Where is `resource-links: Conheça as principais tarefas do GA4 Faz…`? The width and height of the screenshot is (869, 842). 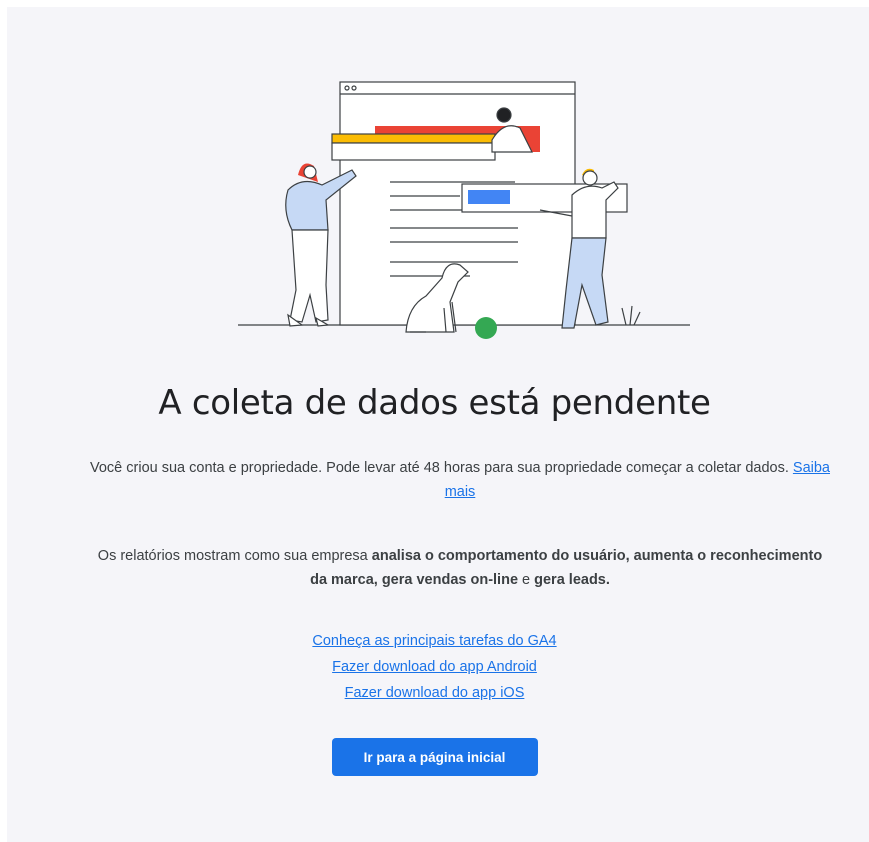
resource-links: Conheça as principais tarefas do GA4 Faz… is located at coordinates (434, 667).